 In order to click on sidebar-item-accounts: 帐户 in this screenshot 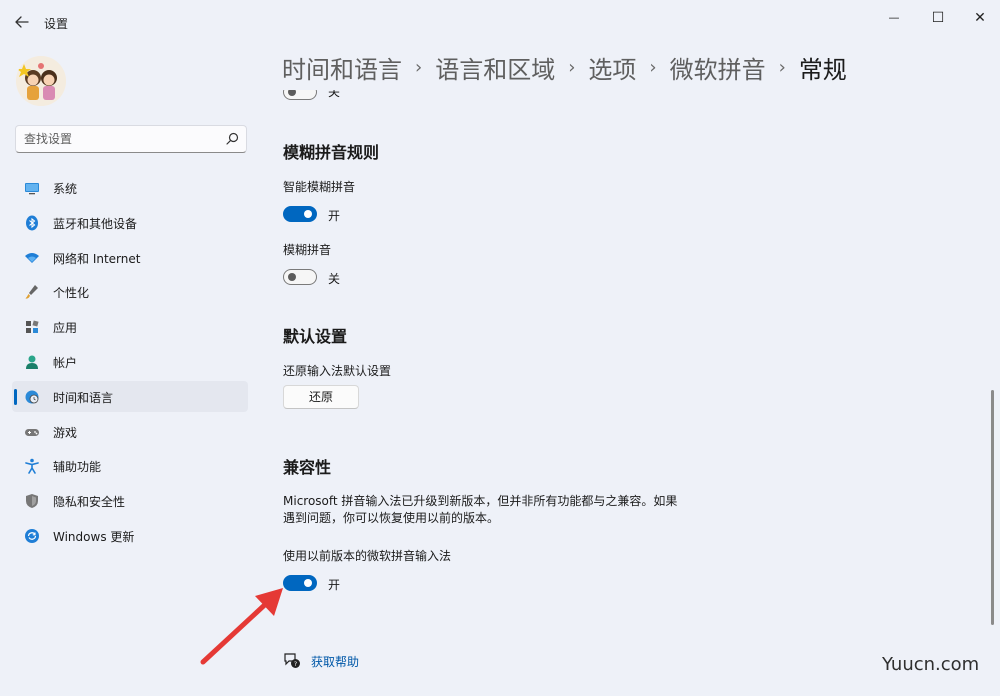, I will do `click(130, 361)`.